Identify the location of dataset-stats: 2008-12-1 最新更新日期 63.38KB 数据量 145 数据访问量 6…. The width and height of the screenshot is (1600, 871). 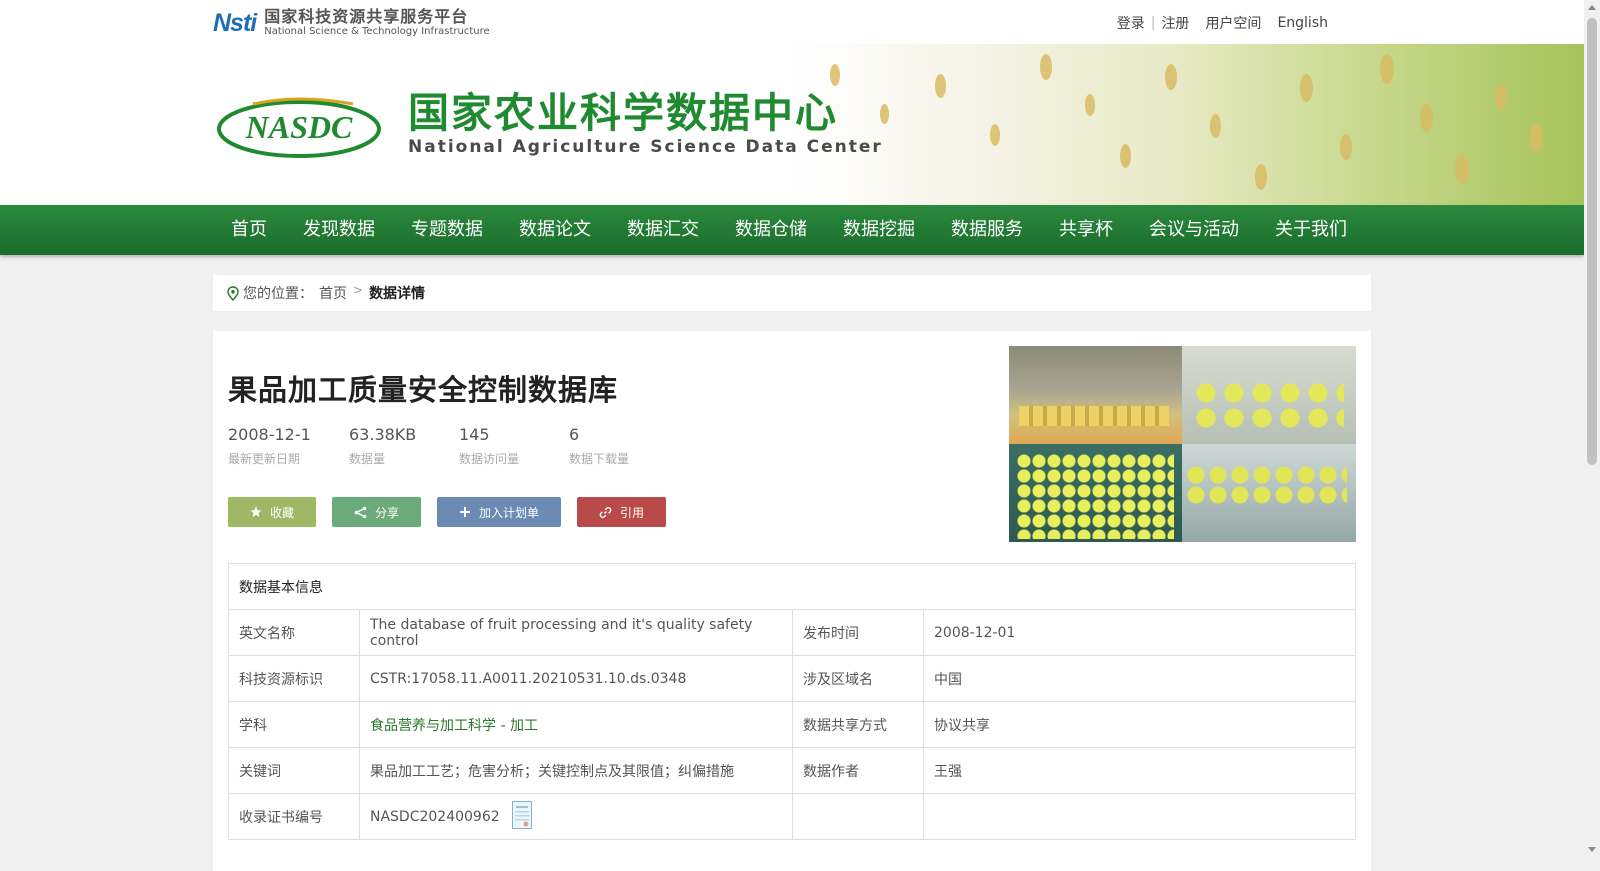
(453, 446).